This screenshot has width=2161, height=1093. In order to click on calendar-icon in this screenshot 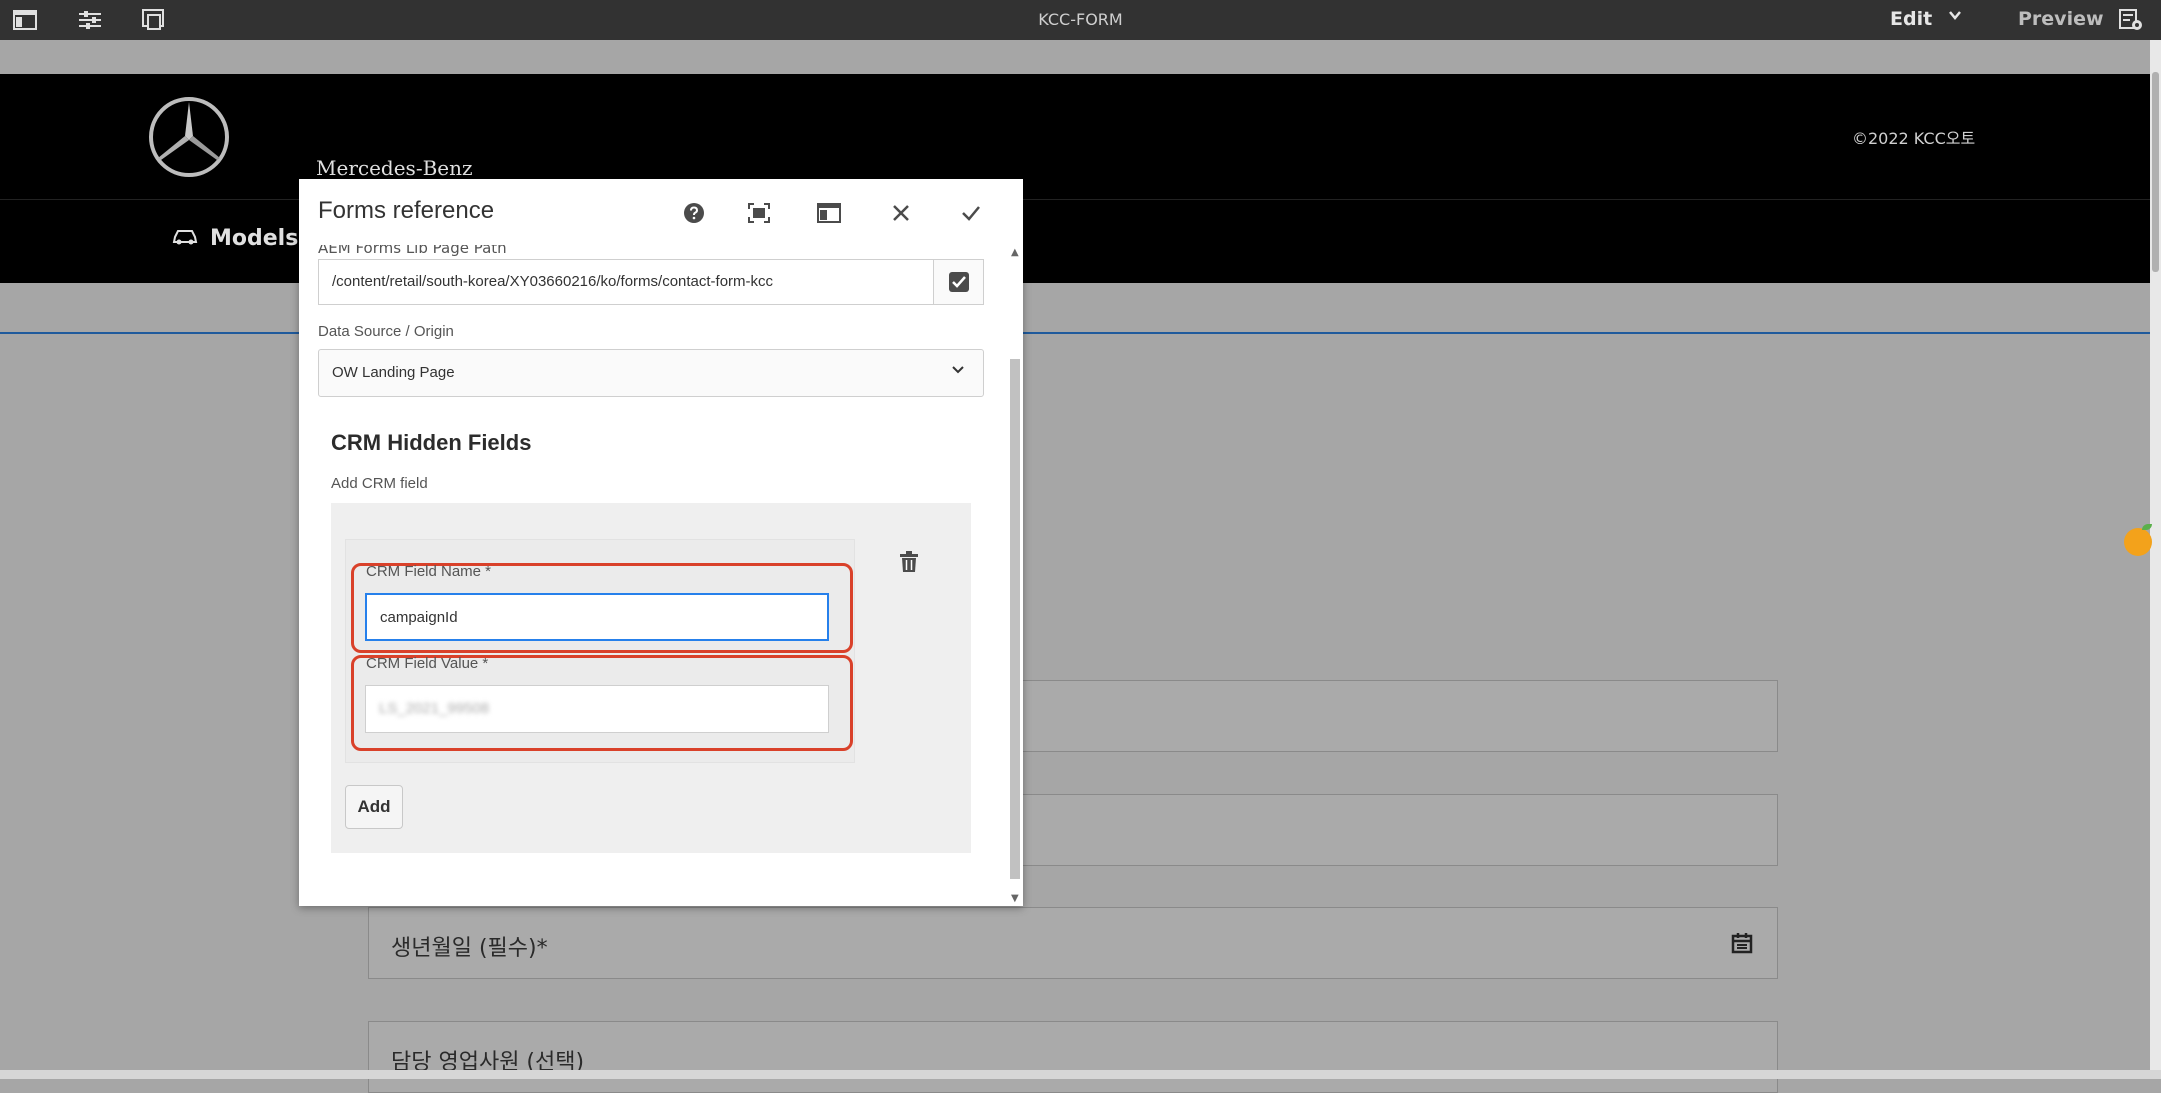, I will do `click(1742, 945)`.